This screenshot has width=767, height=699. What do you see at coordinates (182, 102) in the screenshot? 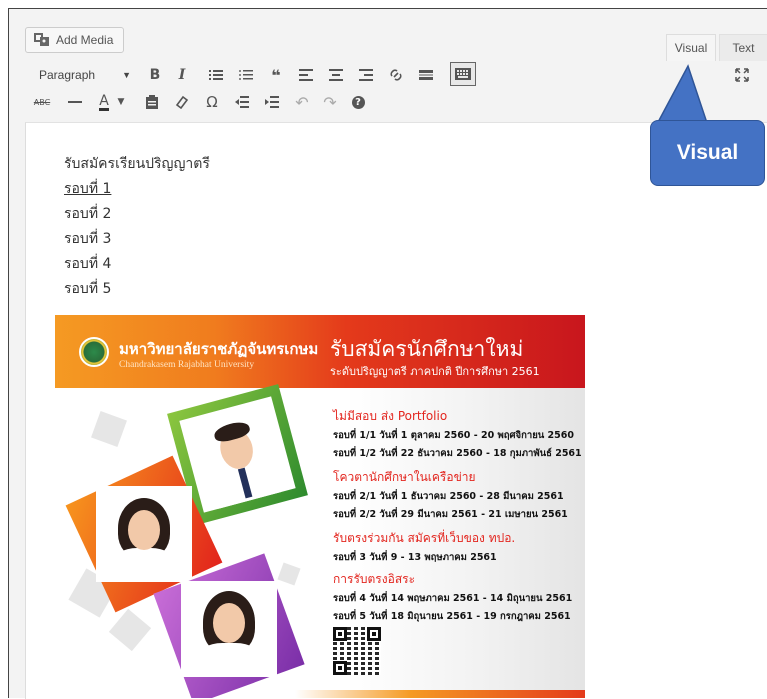
I see `clear-formatting-icon` at bounding box center [182, 102].